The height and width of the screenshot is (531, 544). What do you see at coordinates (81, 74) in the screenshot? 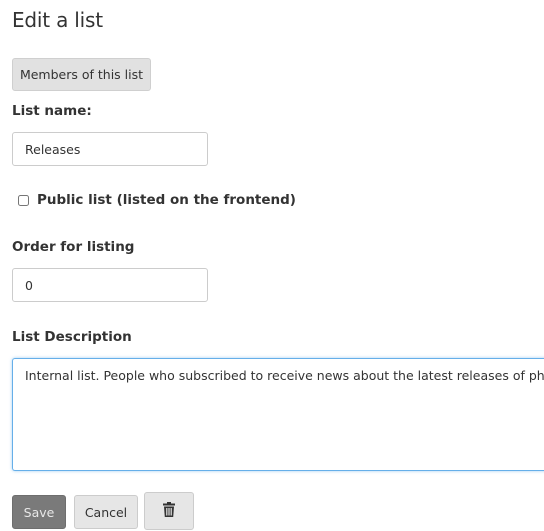
I see `members-of-list-button: Members of this list` at bounding box center [81, 74].